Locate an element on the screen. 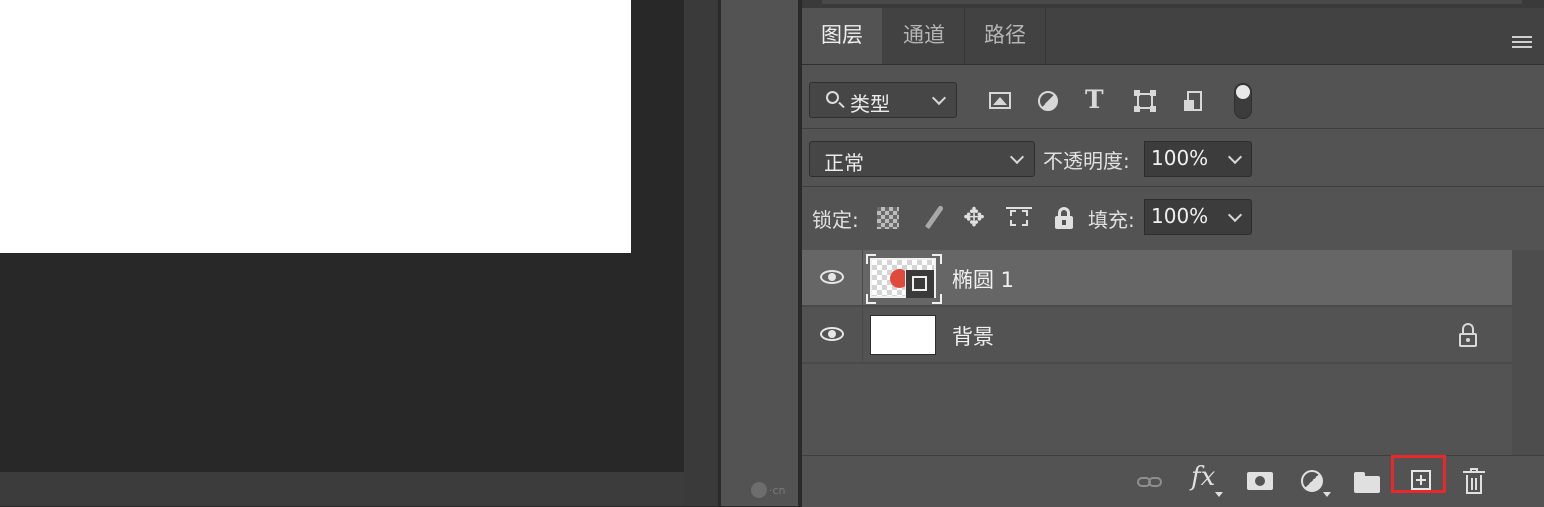  lock-all-icon is located at coordinates (1064, 218).